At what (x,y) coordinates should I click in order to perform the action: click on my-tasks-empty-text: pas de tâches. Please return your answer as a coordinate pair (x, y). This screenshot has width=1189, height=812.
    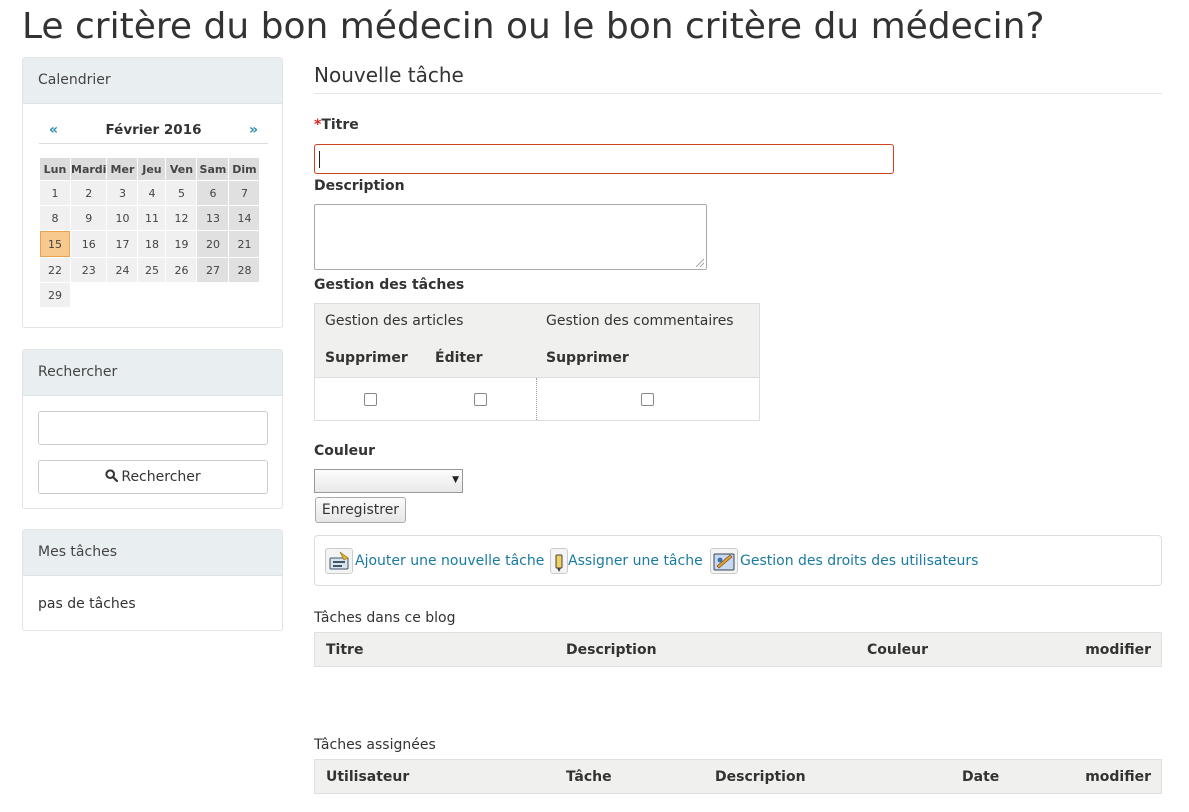
    Looking at the image, I should click on (87, 604).